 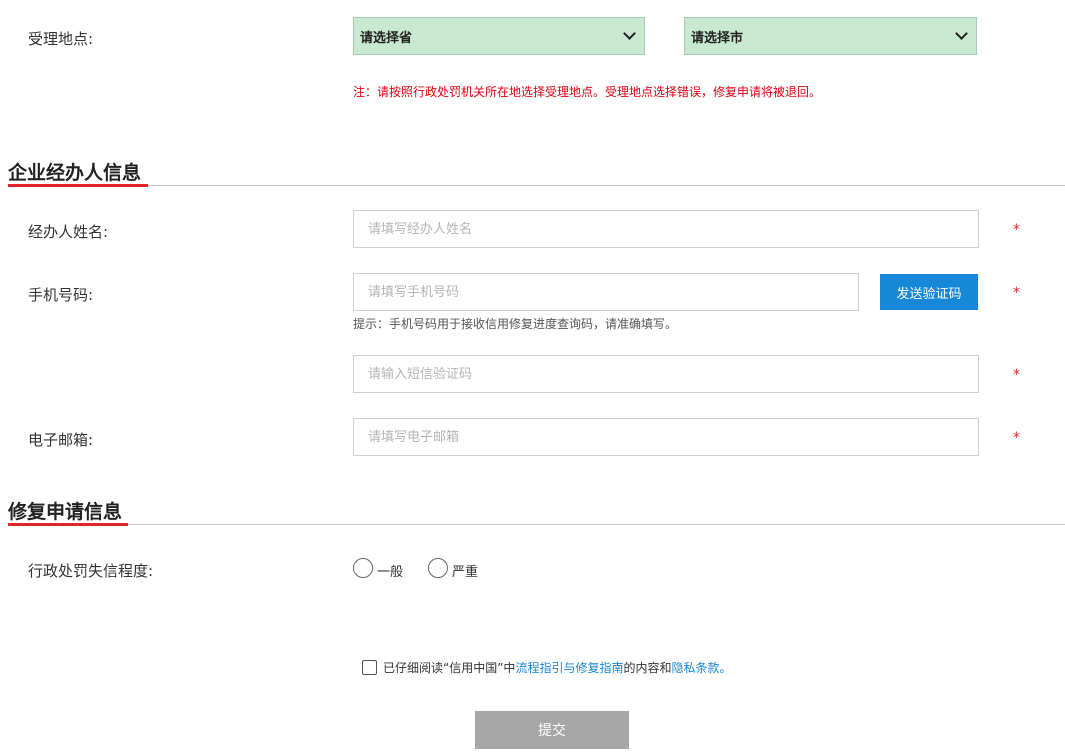 I want to click on phone-input, so click(x=606, y=292).